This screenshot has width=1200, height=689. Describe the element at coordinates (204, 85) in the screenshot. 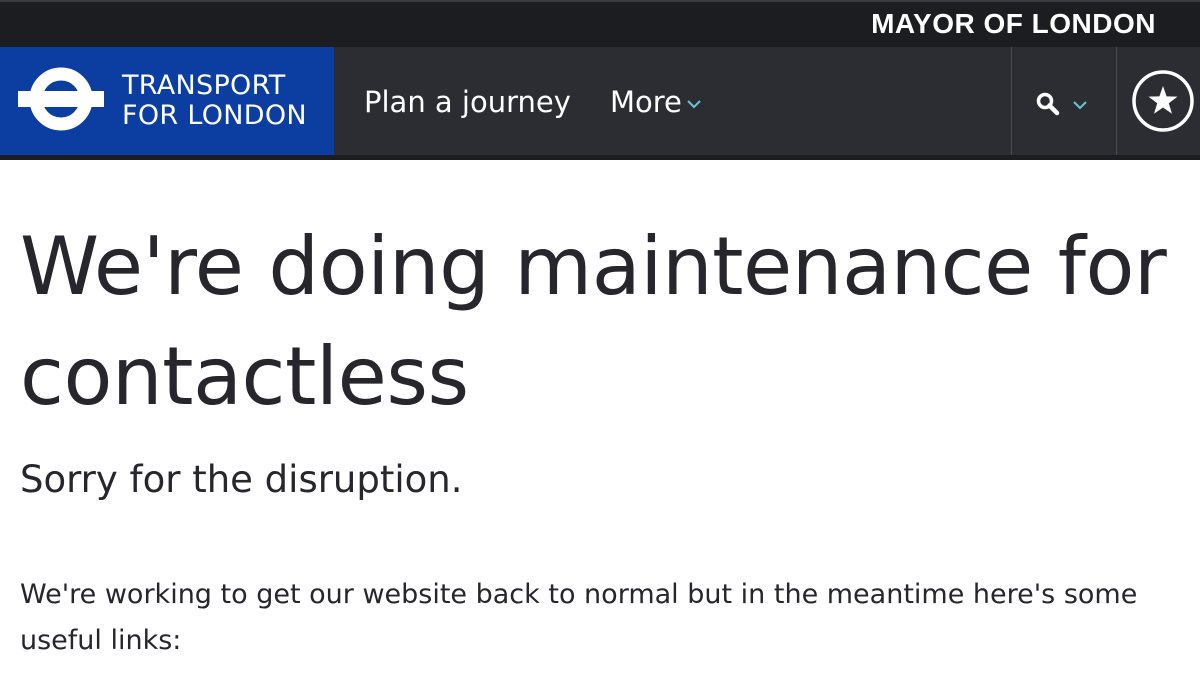

I see `logo-line-transport: TRANSPORT` at that location.